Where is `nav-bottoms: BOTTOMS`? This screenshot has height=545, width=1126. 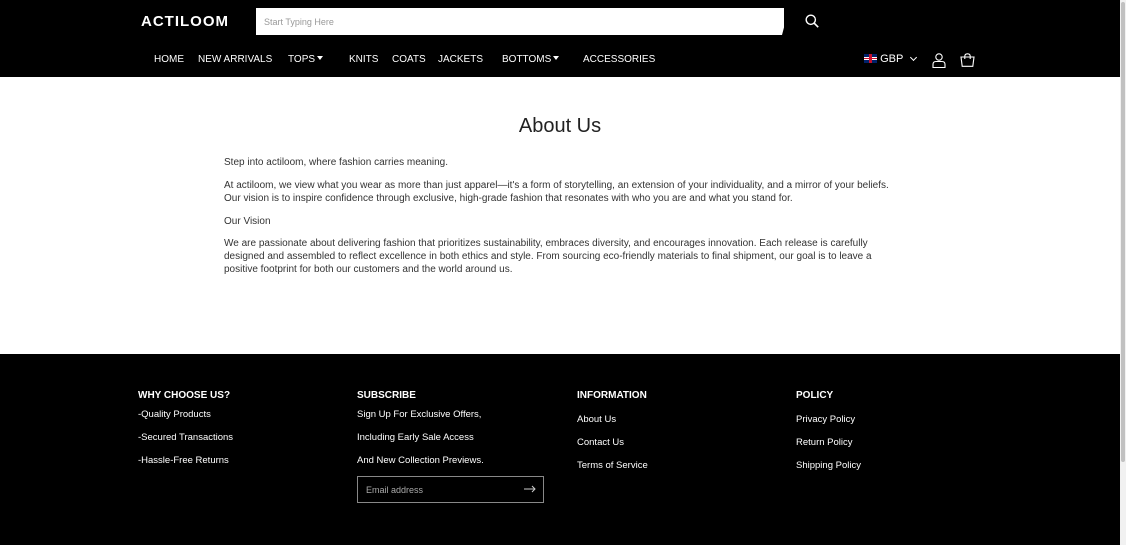
nav-bottoms: BOTTOMS is located at coordinates (531, 59).